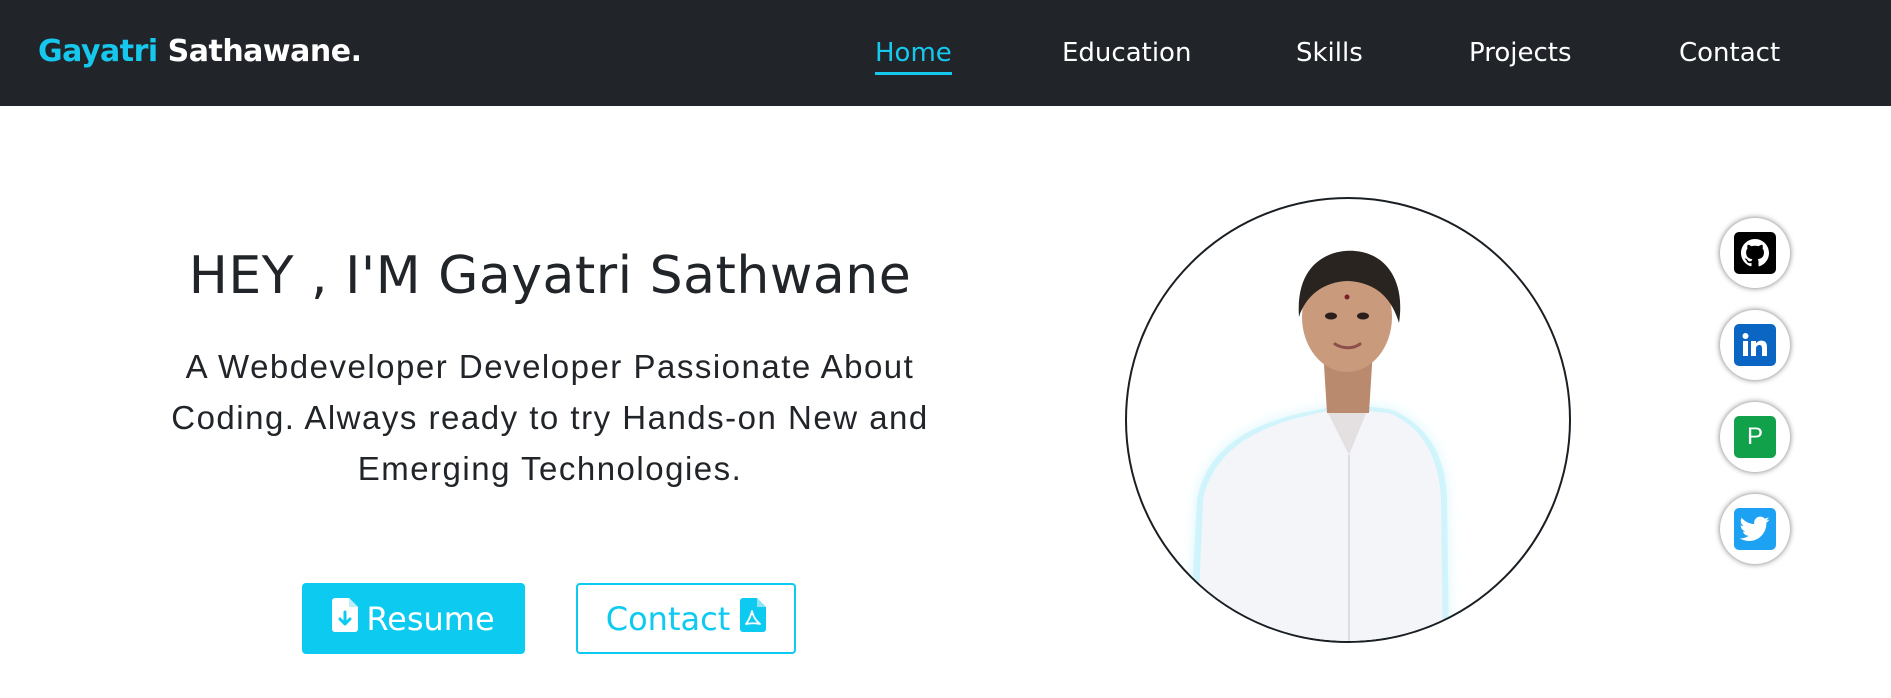 The image size is (1891, 698). I want to click on contact-button: Contact, so click(686, 618).